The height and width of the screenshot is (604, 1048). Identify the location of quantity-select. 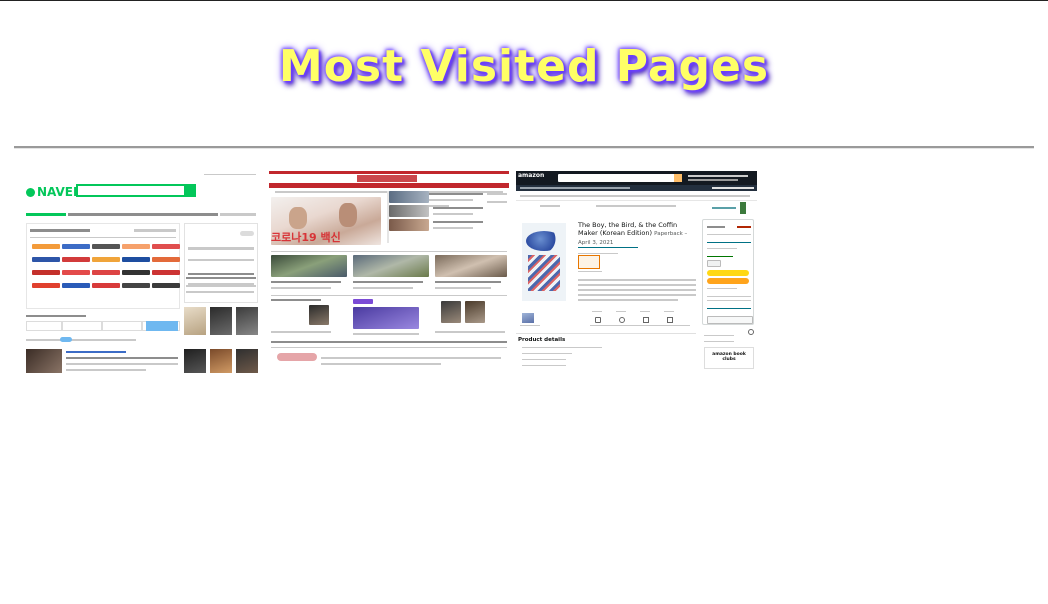
(714, 263).